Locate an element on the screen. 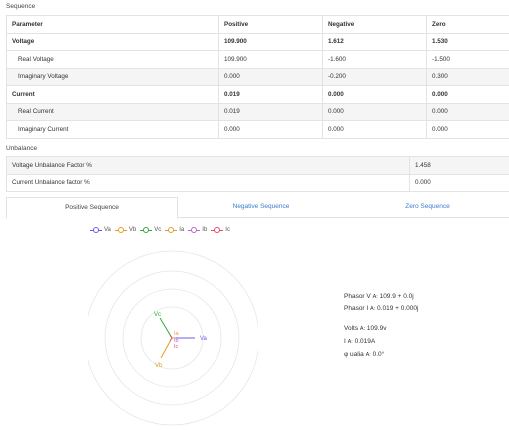  legend-item-vb: Vb is located at coordinates (125, 230).